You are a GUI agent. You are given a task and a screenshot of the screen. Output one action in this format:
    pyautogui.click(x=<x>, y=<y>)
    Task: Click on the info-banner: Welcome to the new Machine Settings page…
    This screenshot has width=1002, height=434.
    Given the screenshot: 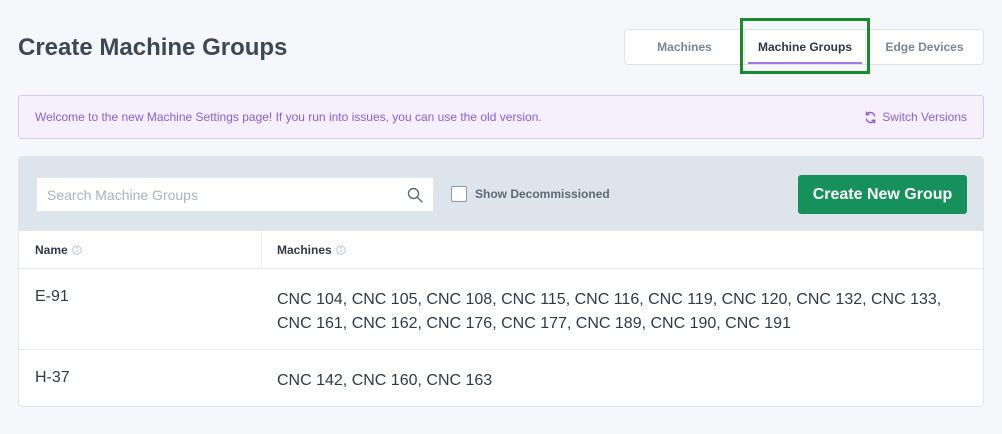 What is the action you would take?
    pyautogui.click(x=501, y=117)
    